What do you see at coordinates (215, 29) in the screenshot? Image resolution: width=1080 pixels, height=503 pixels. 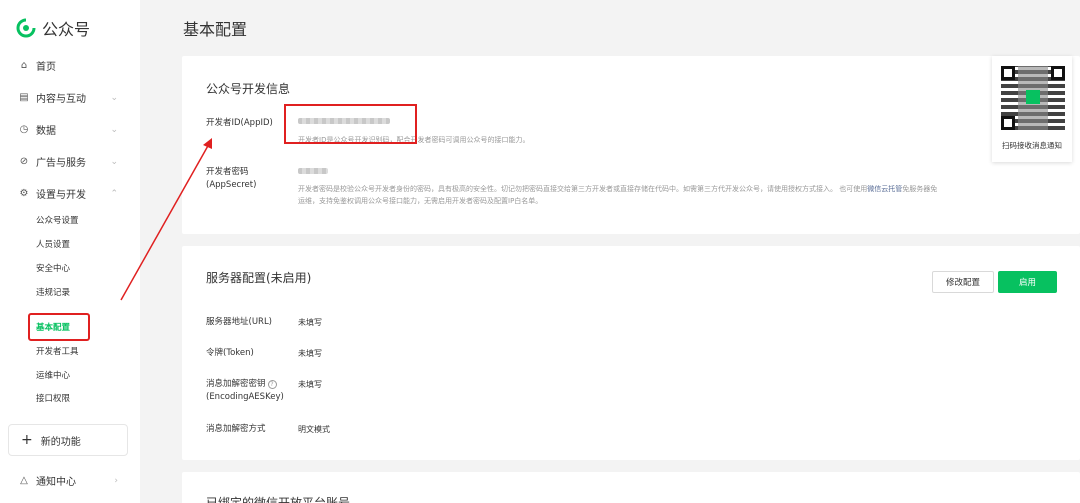 I see `page-title: 基本配置` at bounding box center [215, 29].